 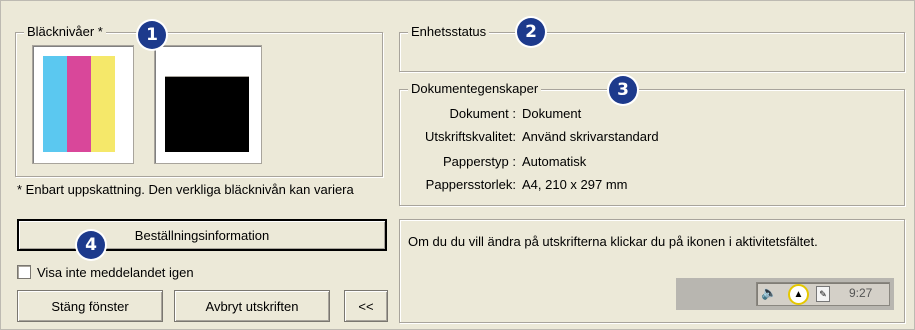 What do you see at coordinates (65, 32) in the screenshot?
I see `ink-levels-title: Bläcknivåer *` at bounding box center [65, 32].